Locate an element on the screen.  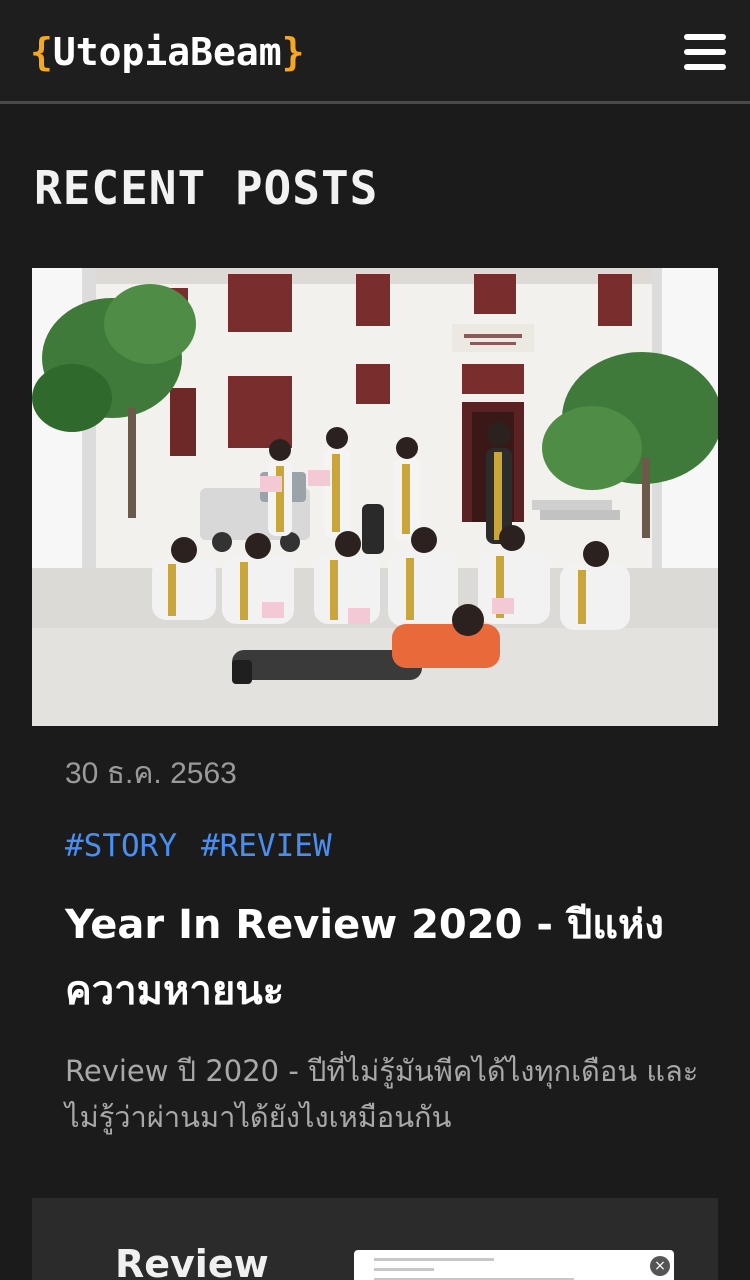
logo-text: UtopiaBeam is located at coordinates (167, 52).